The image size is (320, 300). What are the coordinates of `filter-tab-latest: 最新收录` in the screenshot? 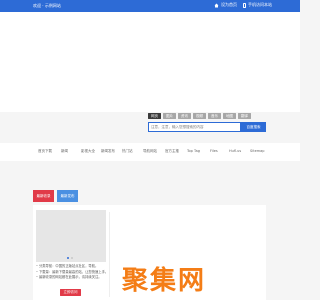 It's located at (43, 196).